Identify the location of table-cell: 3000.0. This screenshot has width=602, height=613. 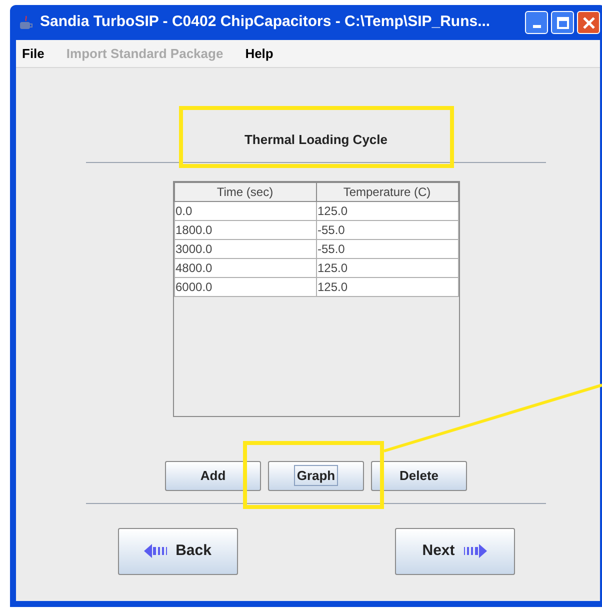
(245, 248).